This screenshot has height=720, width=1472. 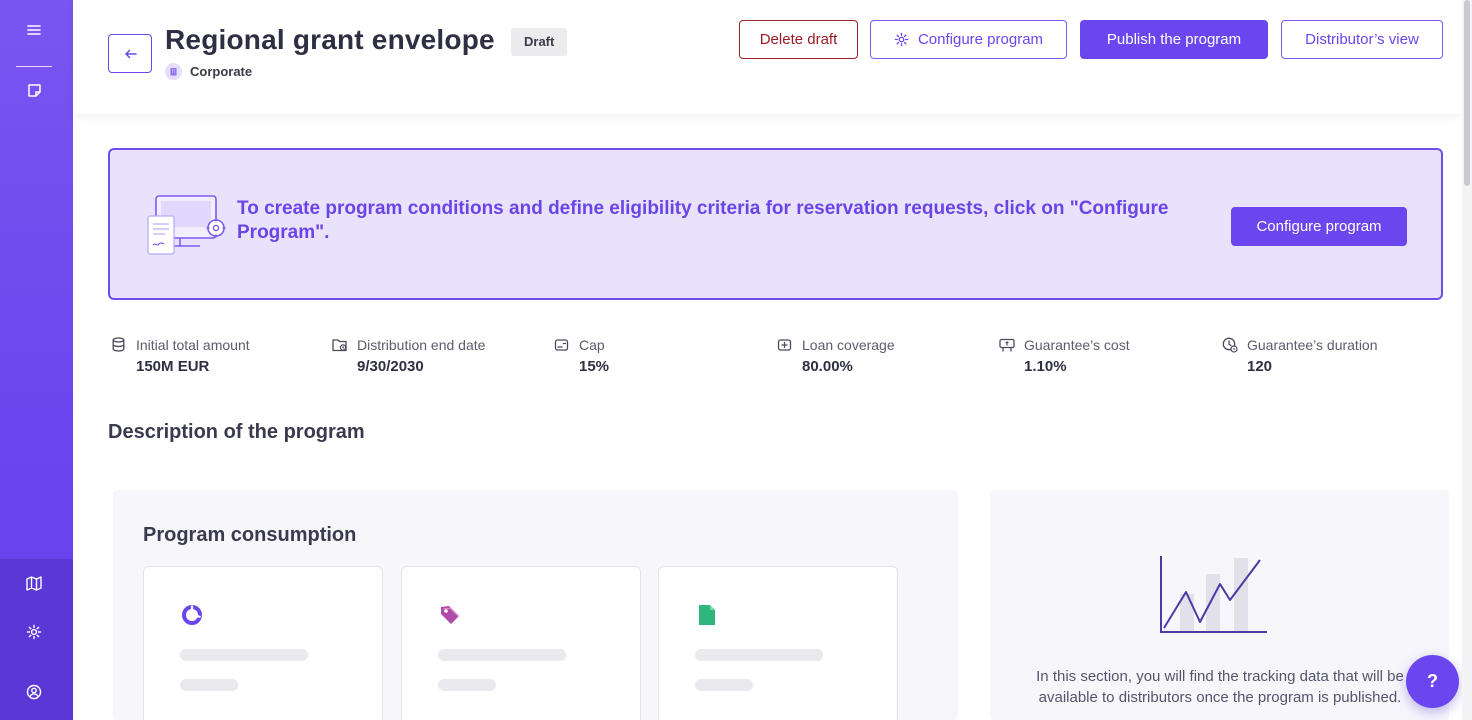 I want to click on publish-program-button: Publish the program, so click(x=1174, y=39).